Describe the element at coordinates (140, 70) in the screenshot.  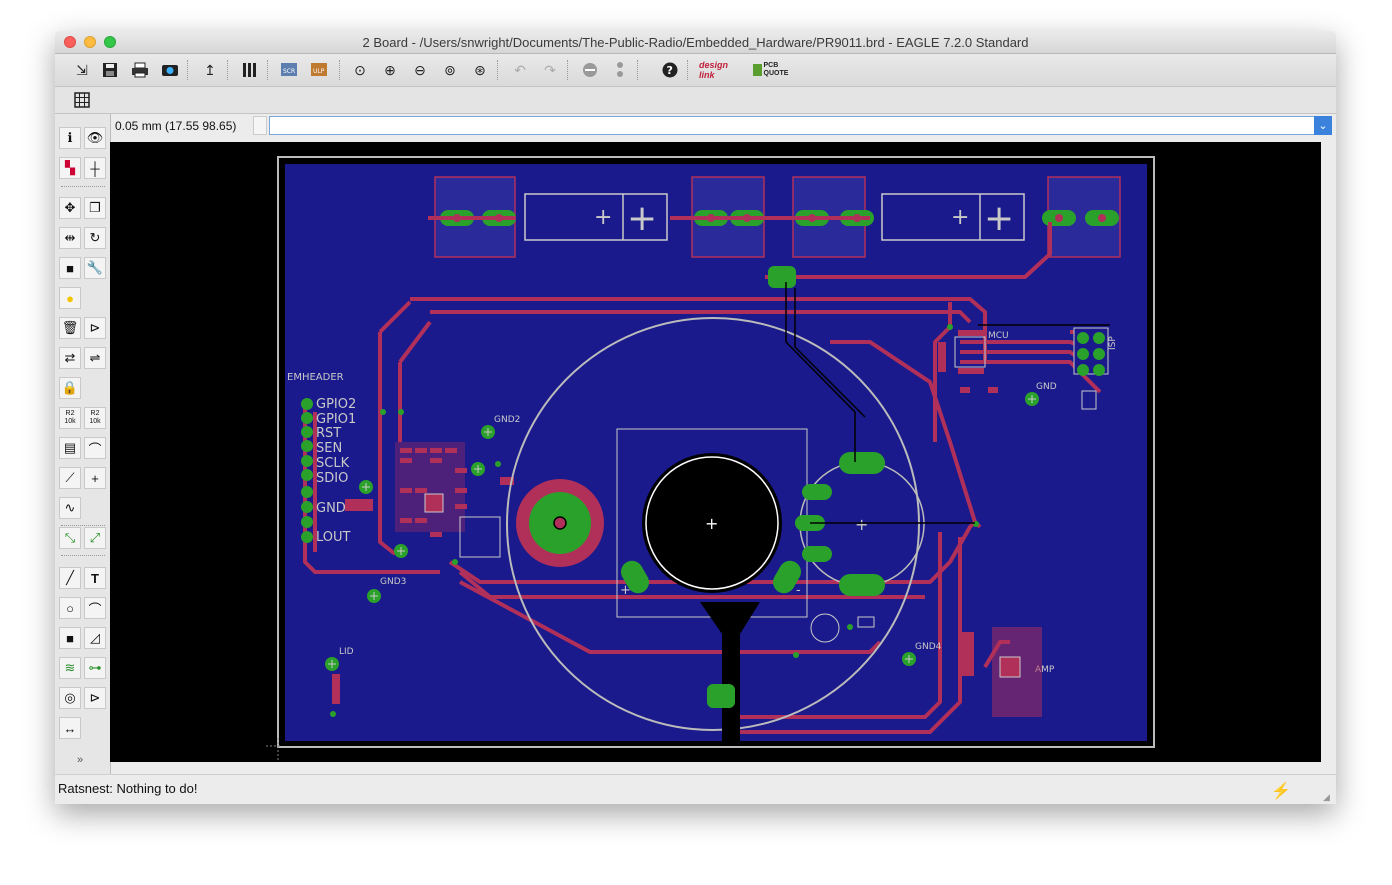
I see `print-icon` at that location.